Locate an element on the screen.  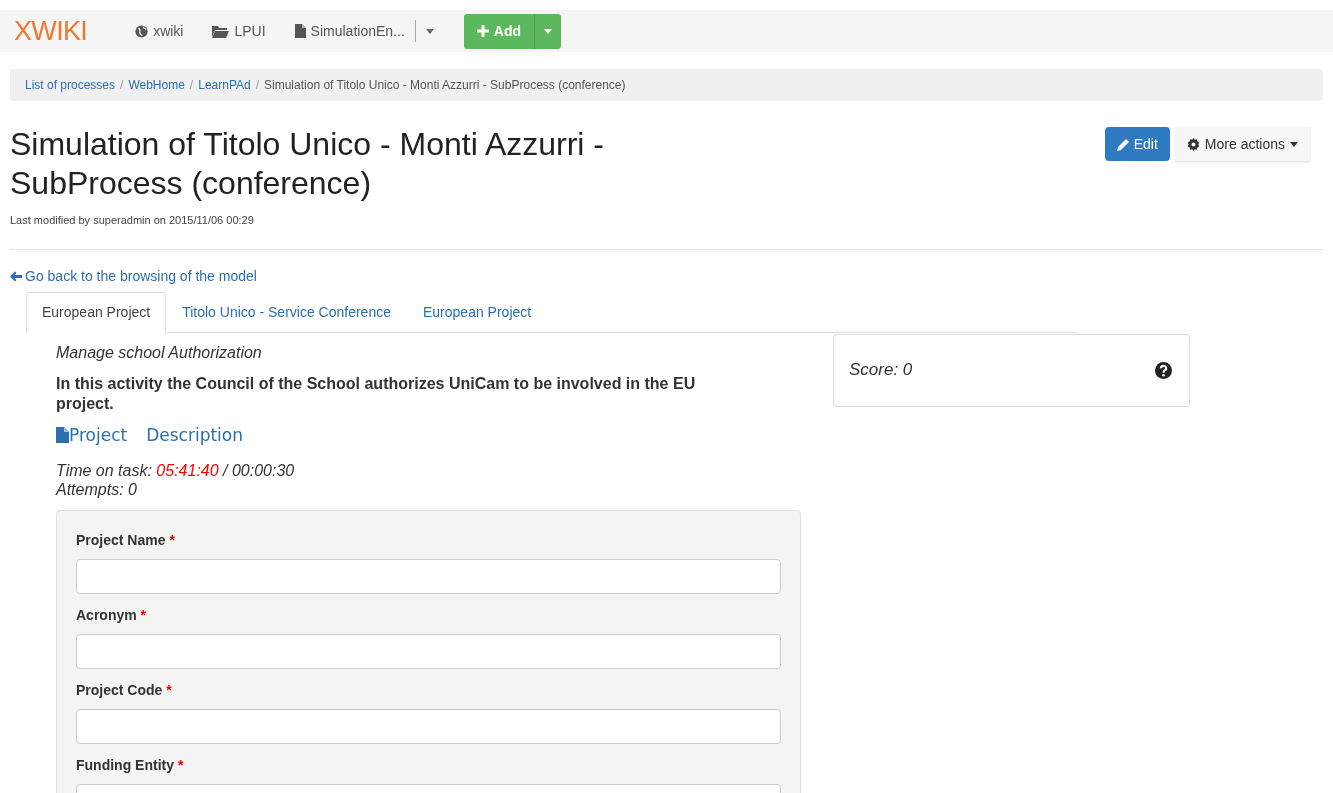
attempts-text: Attempts: 0 is located at coordinates (97, 489).